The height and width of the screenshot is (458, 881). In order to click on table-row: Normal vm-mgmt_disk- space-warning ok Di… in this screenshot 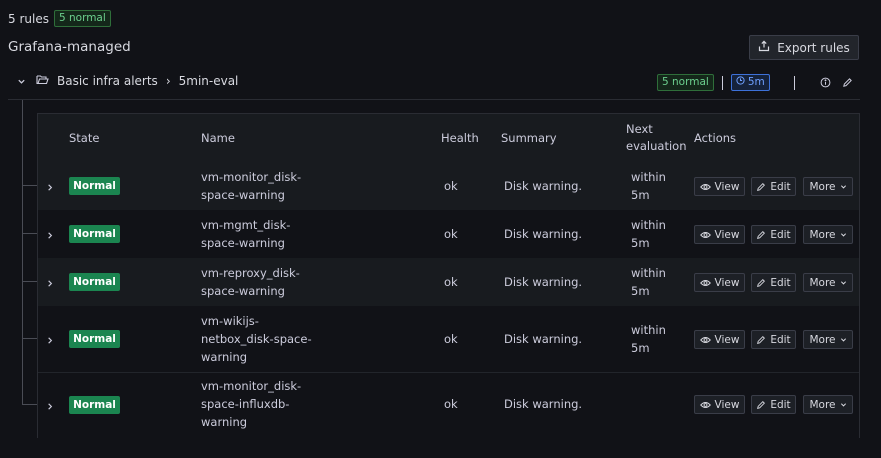, I will do `click(448, 234)`.